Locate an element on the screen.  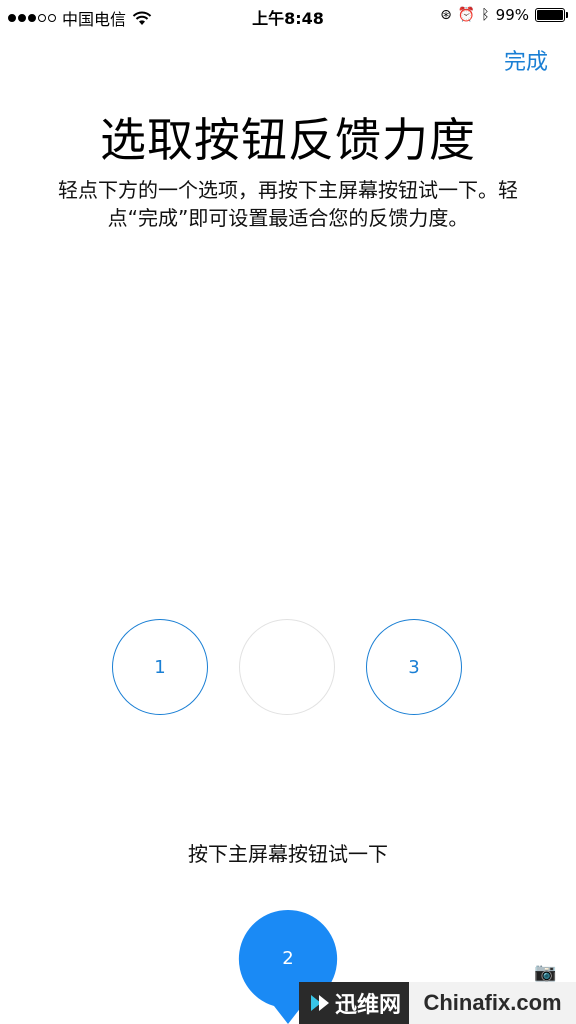
watermark-left: 迅维网 is located at coordinates (354, 1003).